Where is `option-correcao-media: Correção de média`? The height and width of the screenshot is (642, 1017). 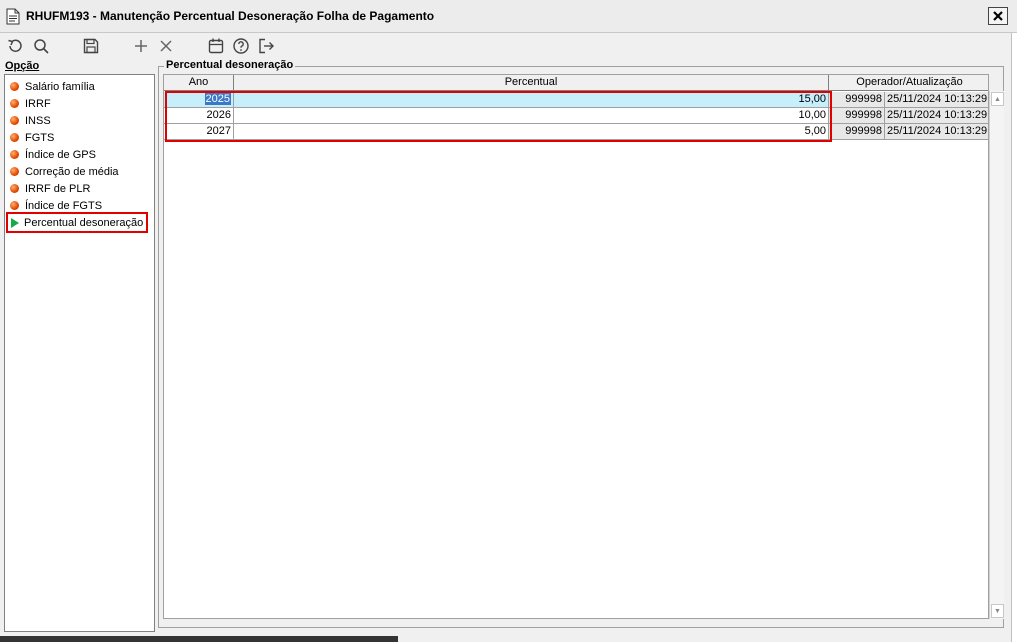 option-correcao-media: Correção de média is located at coordinates (63, 171).